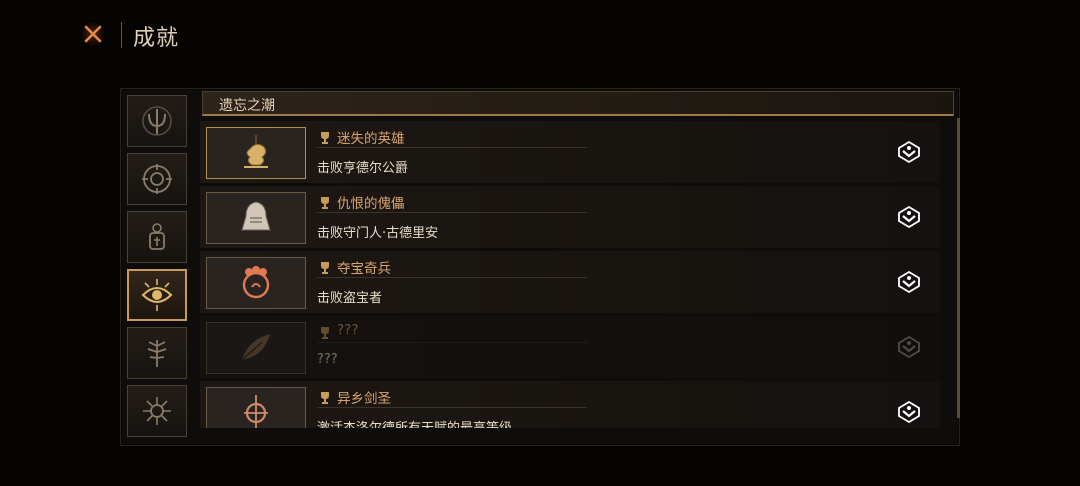  Describe the element at coordinates (121, 35) in the screenshot. I see `header-divider` at that location.